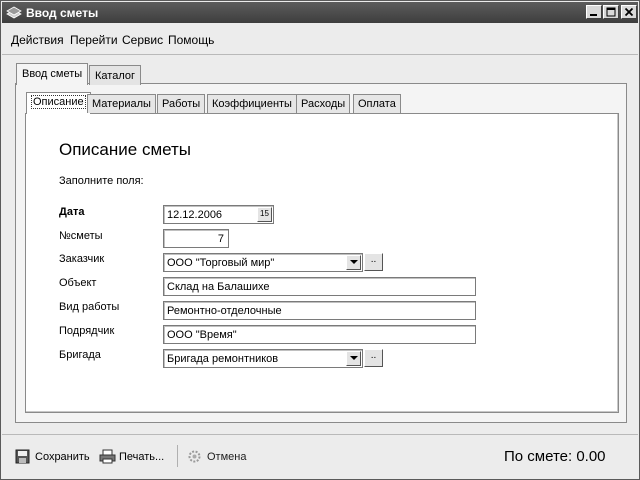 The width and height of the screenshot is (640, 480). What do you see at coordinates (593, 15) in the screenshot?
I see `minimize-icon` at bounding box center [593, 15].